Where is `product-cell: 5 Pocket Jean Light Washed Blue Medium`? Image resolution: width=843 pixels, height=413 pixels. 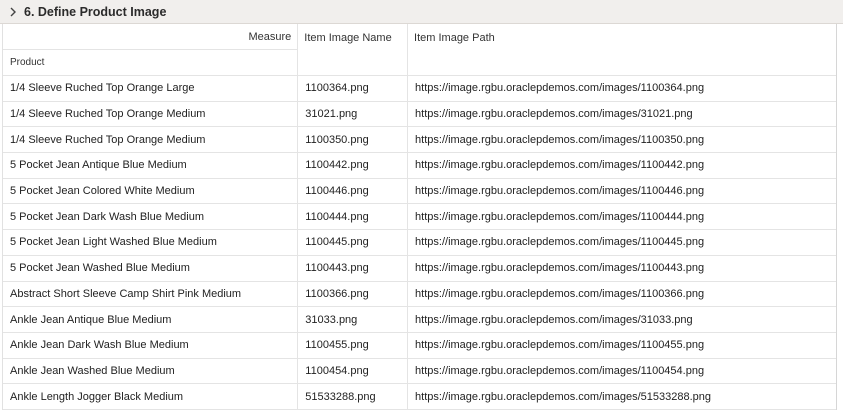
product-cell: 5 Pocket Jean Light Washed Blue Medium is located at coordinates (150, 242).